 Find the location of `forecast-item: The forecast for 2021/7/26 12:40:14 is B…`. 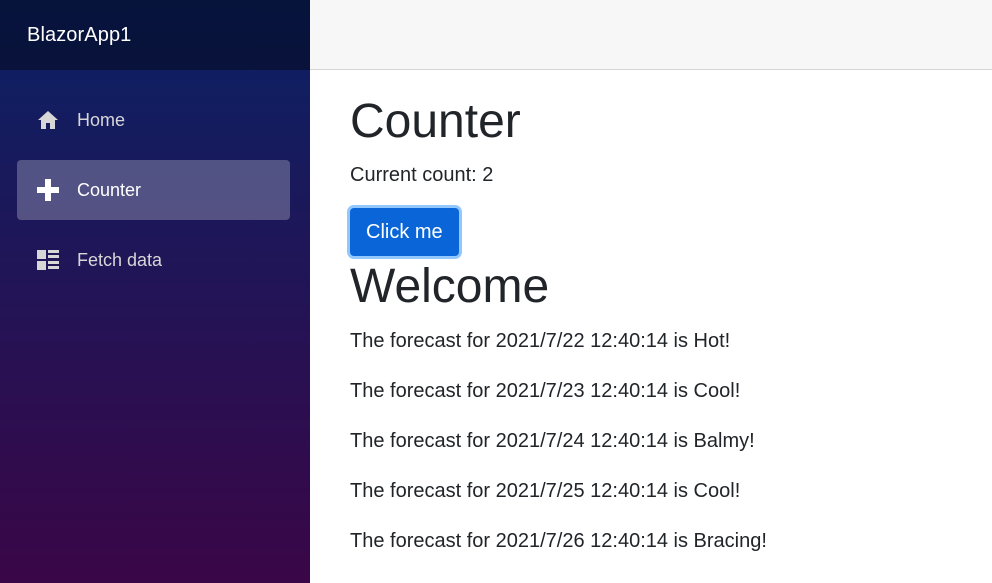

forecast-item: The forecast for 2021/7/26 12:40:14 is B… is located at coordinates (558, 541).